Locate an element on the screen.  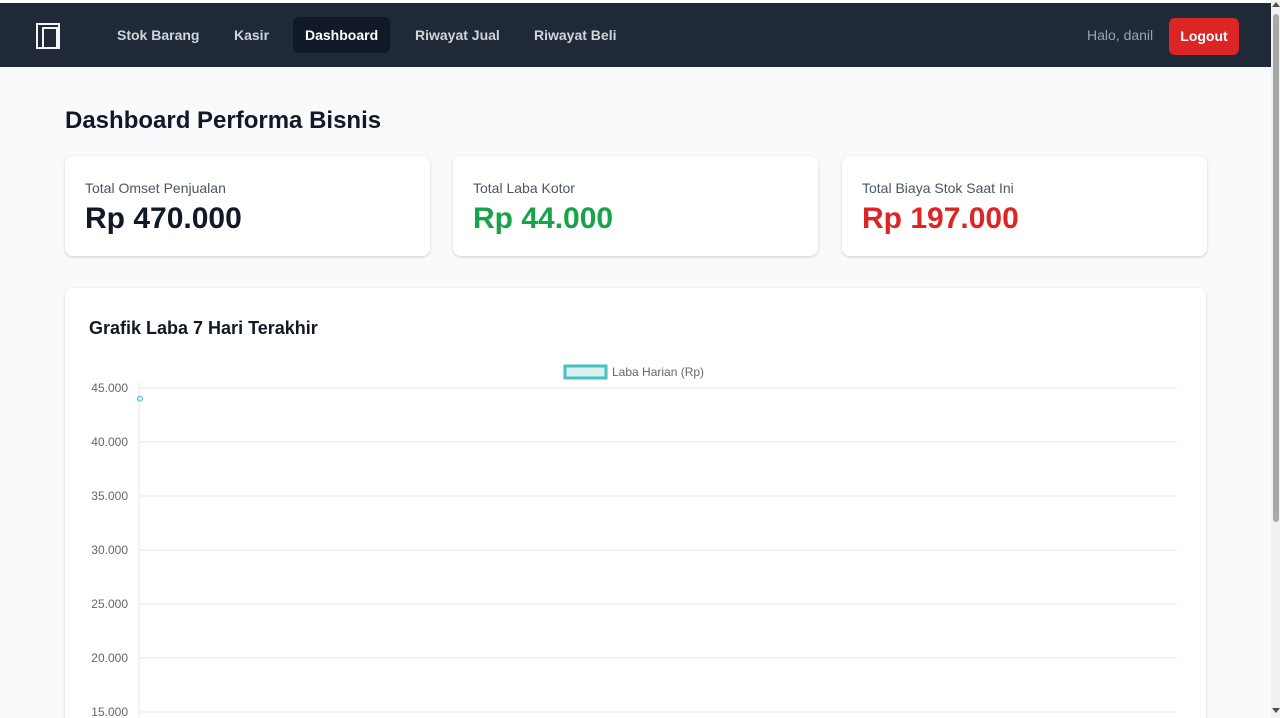
y-tick-label: 30.000 is located at coordinates (109, 550).